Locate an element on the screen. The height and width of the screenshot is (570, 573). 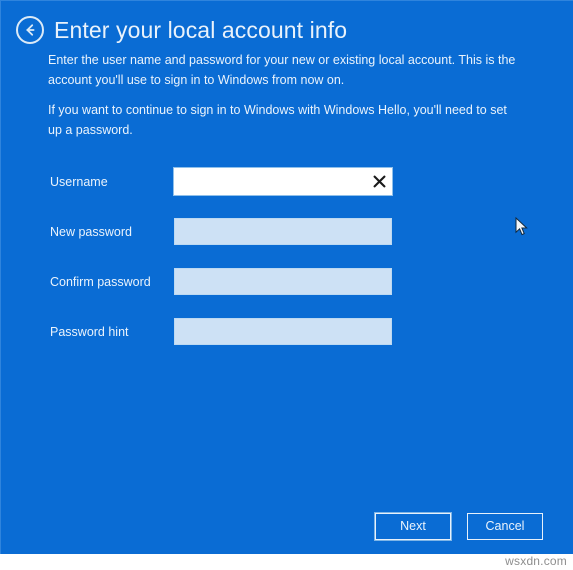
username-input is located at coordinates (271, 181).